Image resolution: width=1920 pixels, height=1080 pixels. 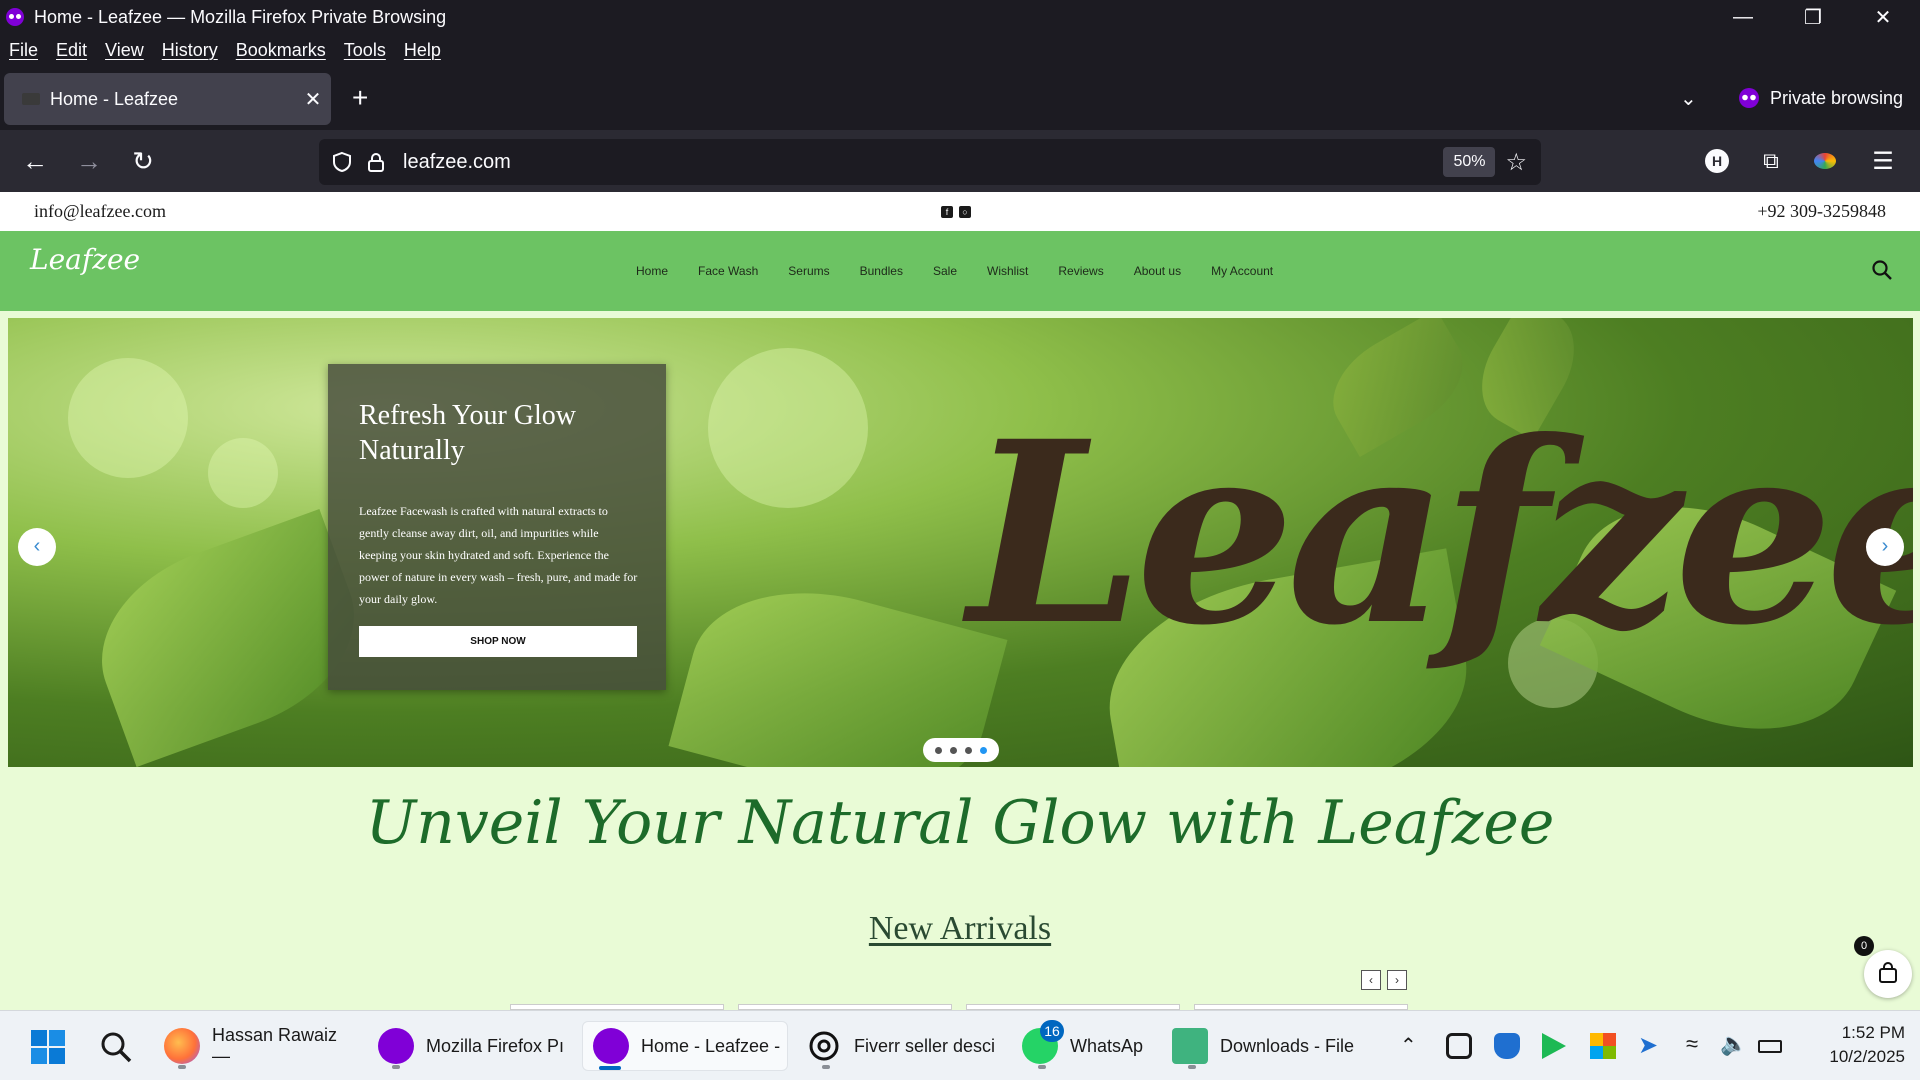 I want to click on close-window-button: ✕, so click(x=1883, y=17).